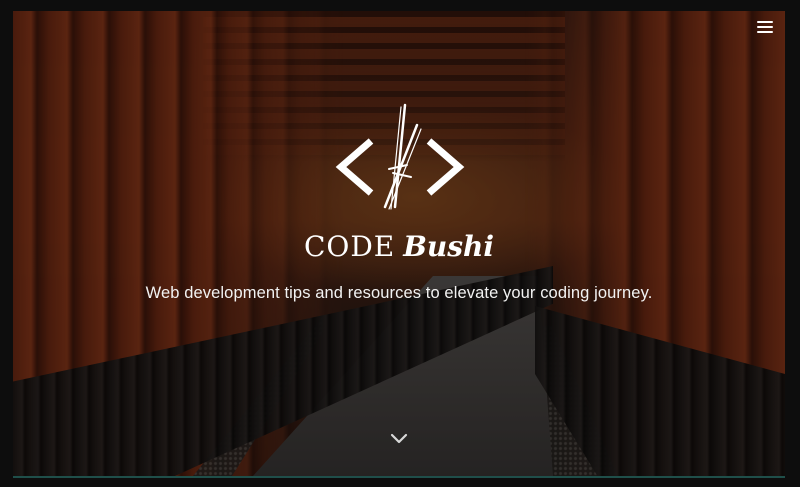 The width and height of the screenshot is (800, 487). I want to click on hamburger-menu-icon, so click(765, 27).